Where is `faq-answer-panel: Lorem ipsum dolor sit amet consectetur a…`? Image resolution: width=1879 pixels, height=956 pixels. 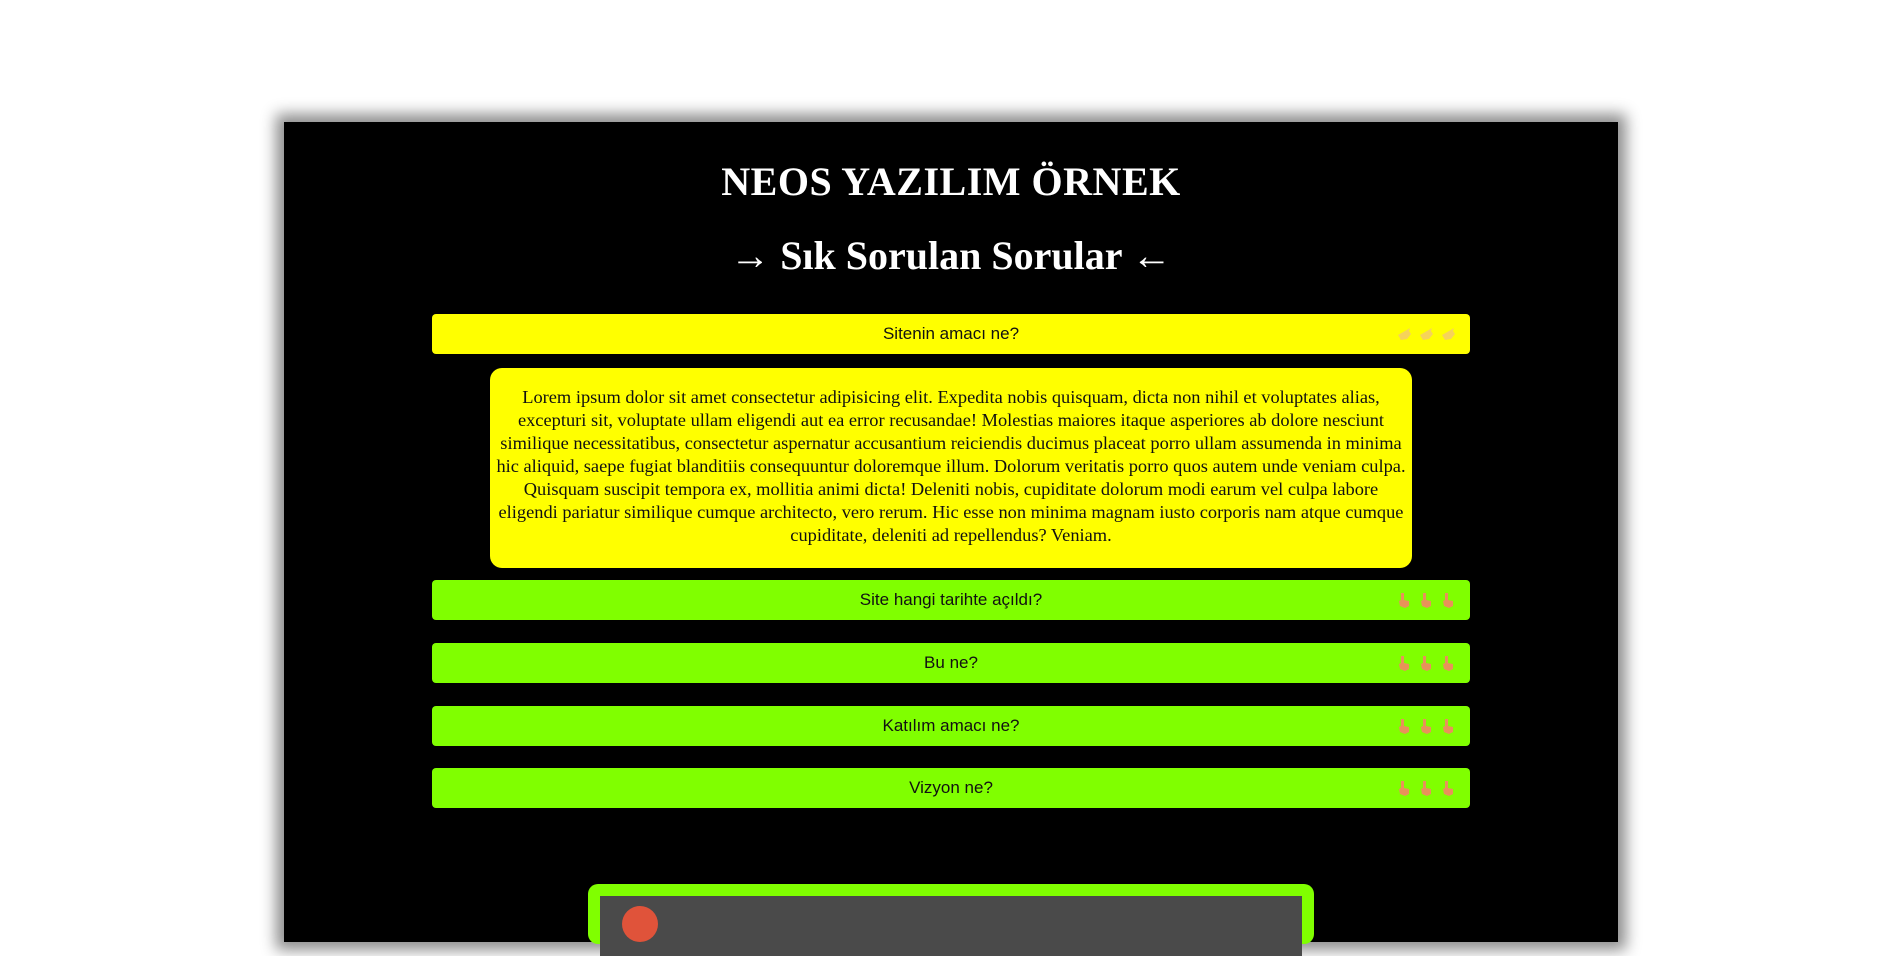
faq-answer-panel: Lorem ipsum dolor sit amet consectetur a… is located at coordinates (951, 468).